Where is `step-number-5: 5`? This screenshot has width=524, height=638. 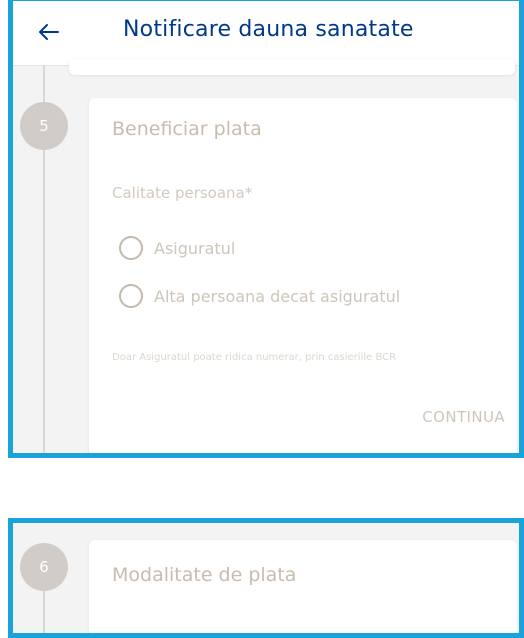 step-number-5: 5 is located at coordinates (44, 126).